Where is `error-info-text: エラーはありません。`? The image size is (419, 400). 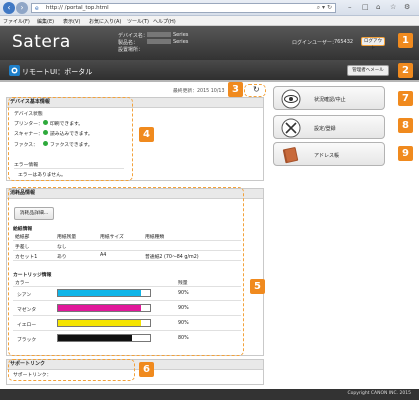 error-info-text: エラーはありません。 is located at coordinates (42, 175).